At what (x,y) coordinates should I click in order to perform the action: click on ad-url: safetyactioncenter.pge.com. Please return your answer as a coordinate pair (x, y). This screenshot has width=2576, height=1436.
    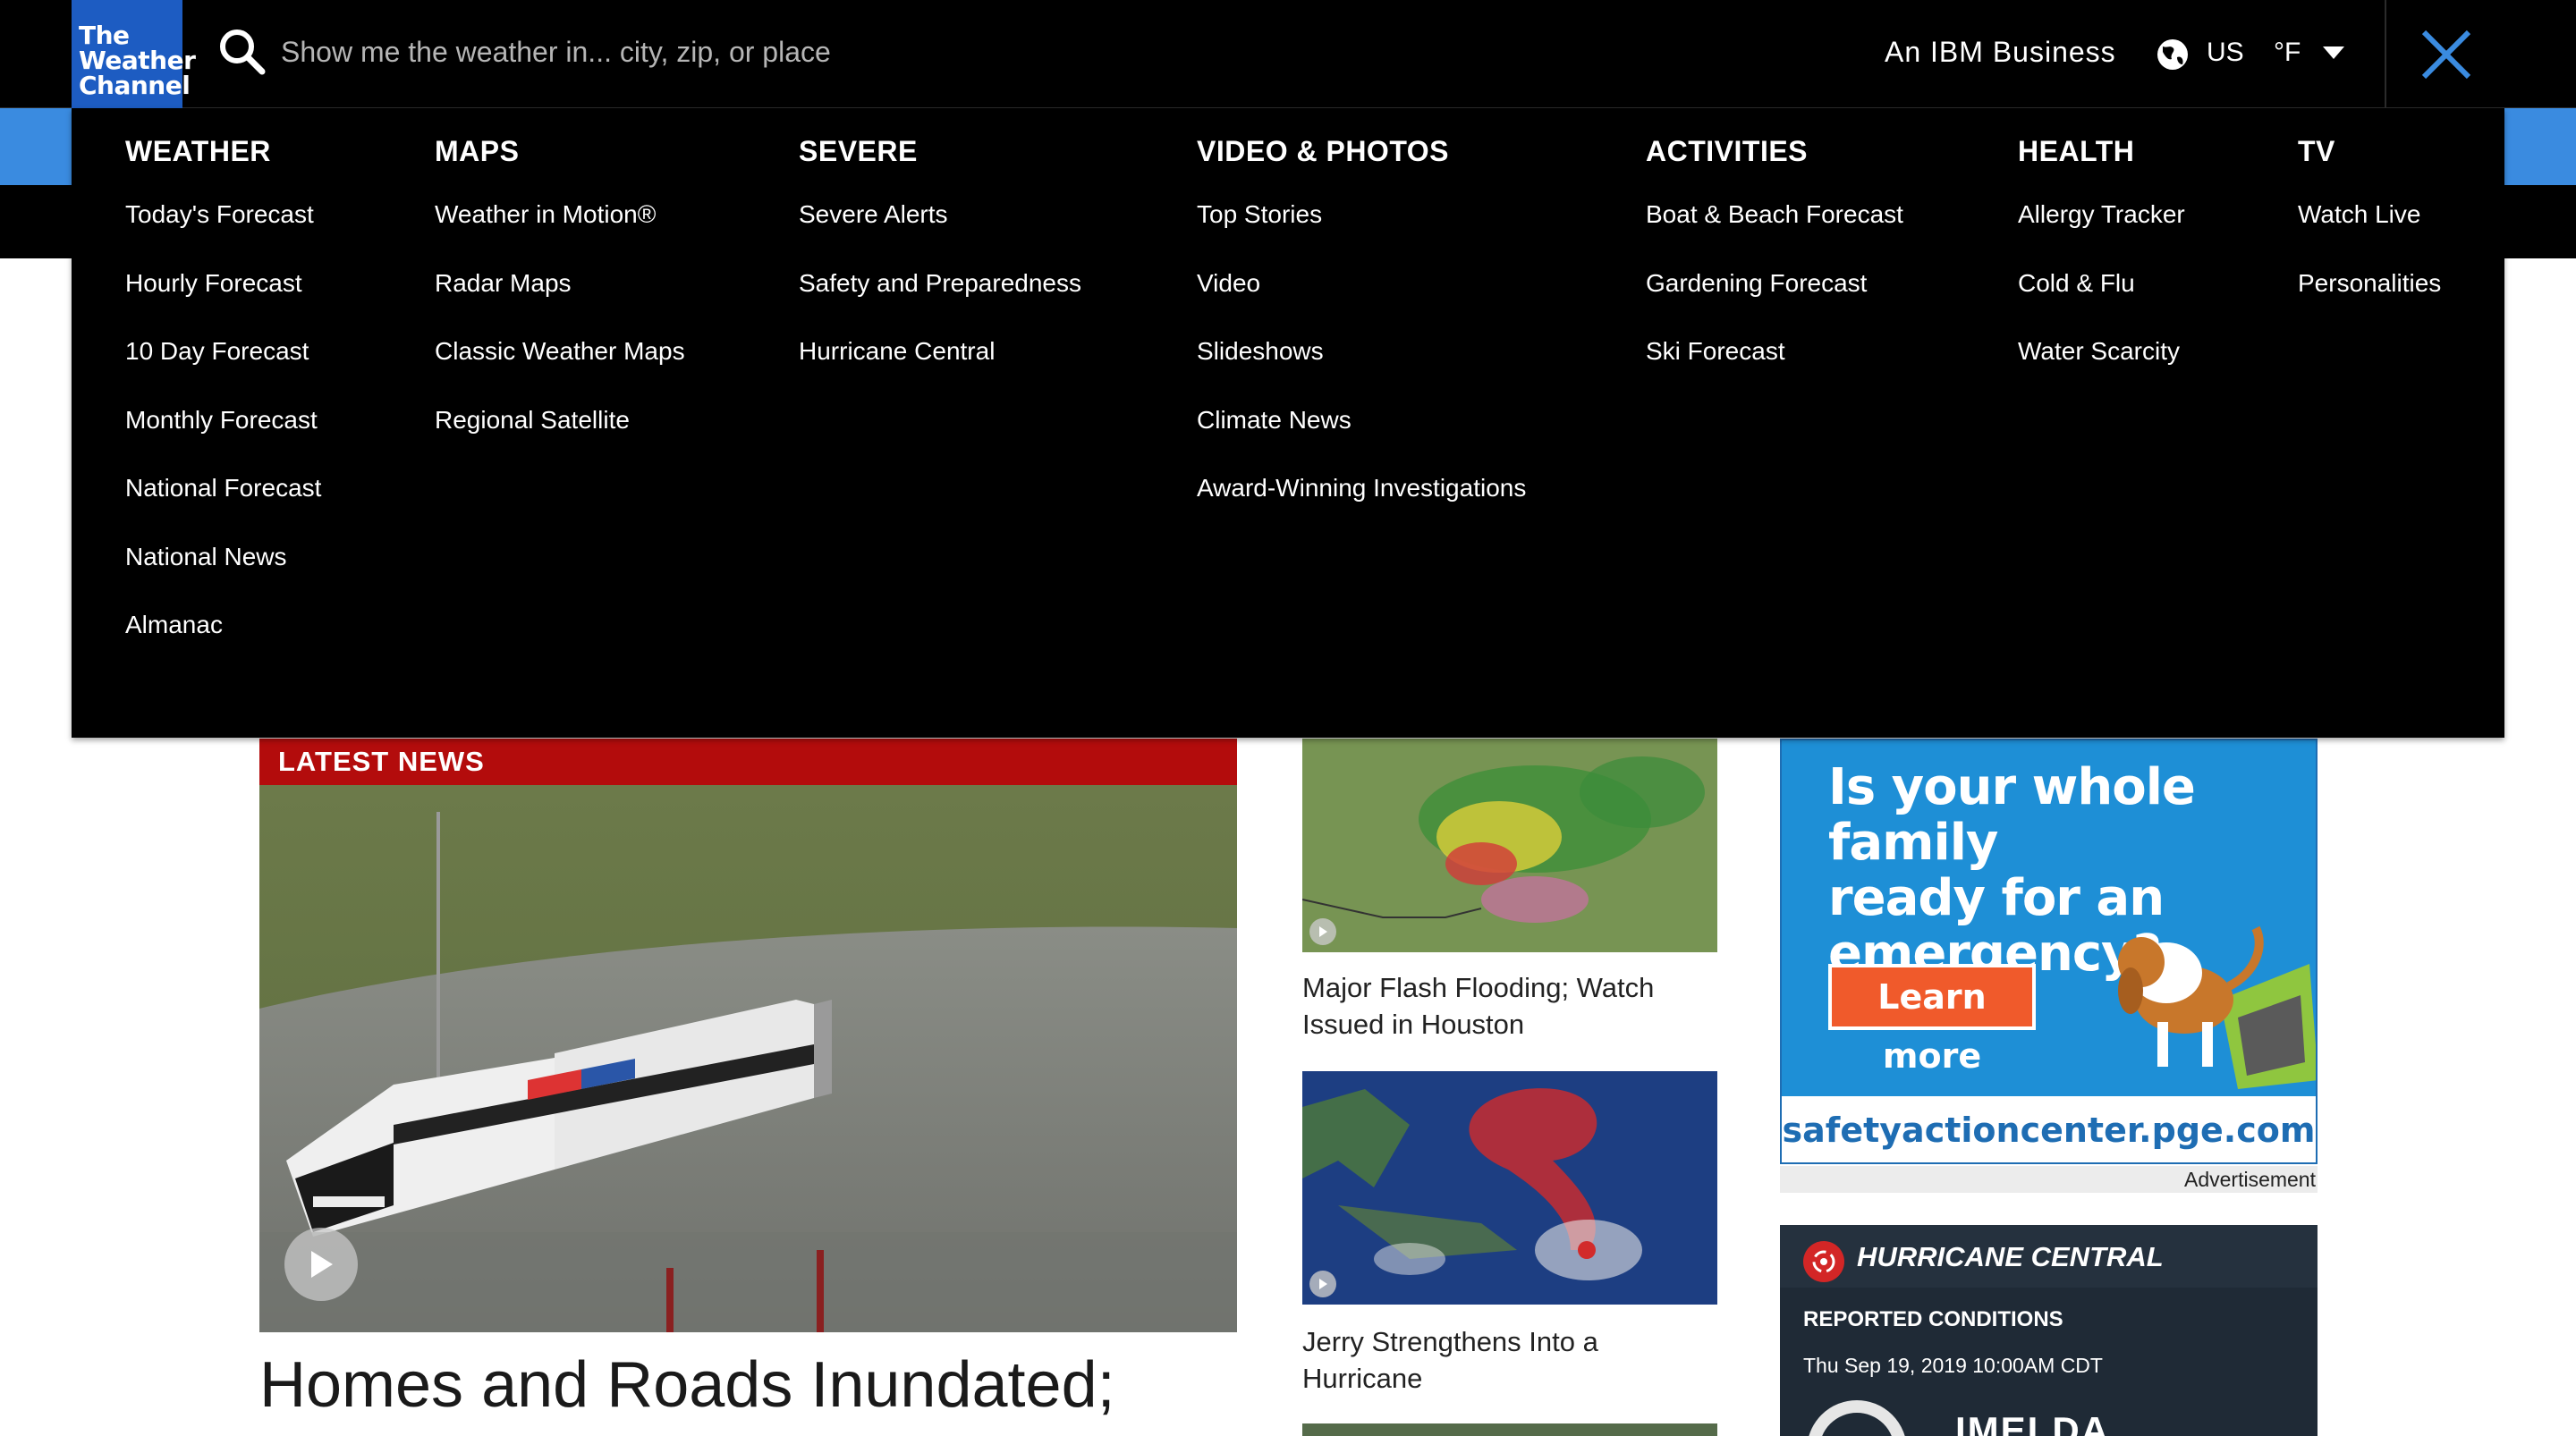
    Looking at the image, I should click on (2049, 1129).